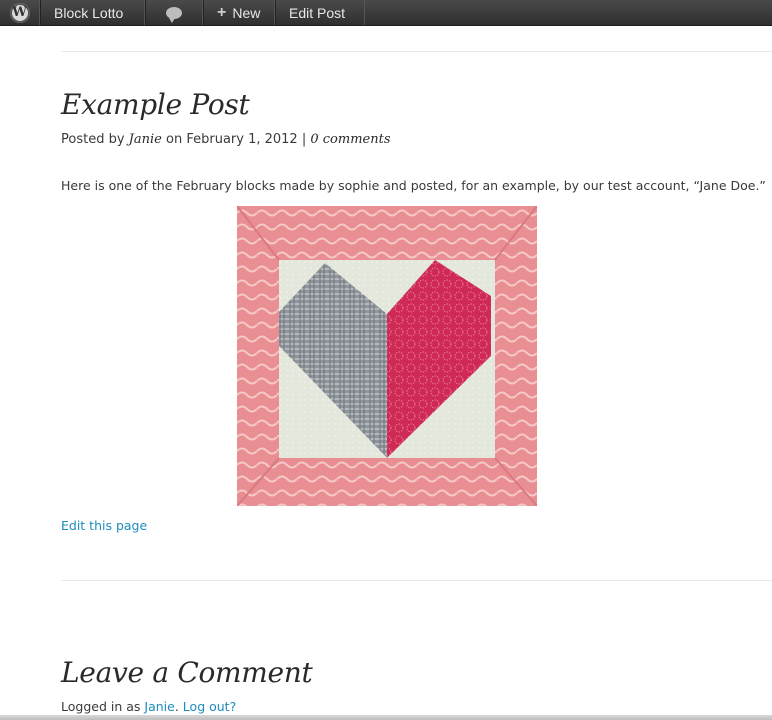  What do you see at coordinates (101, 706) in the screenshot?
I see `logged-in-prefix: Logged in as` at bounding box center [101, 706].